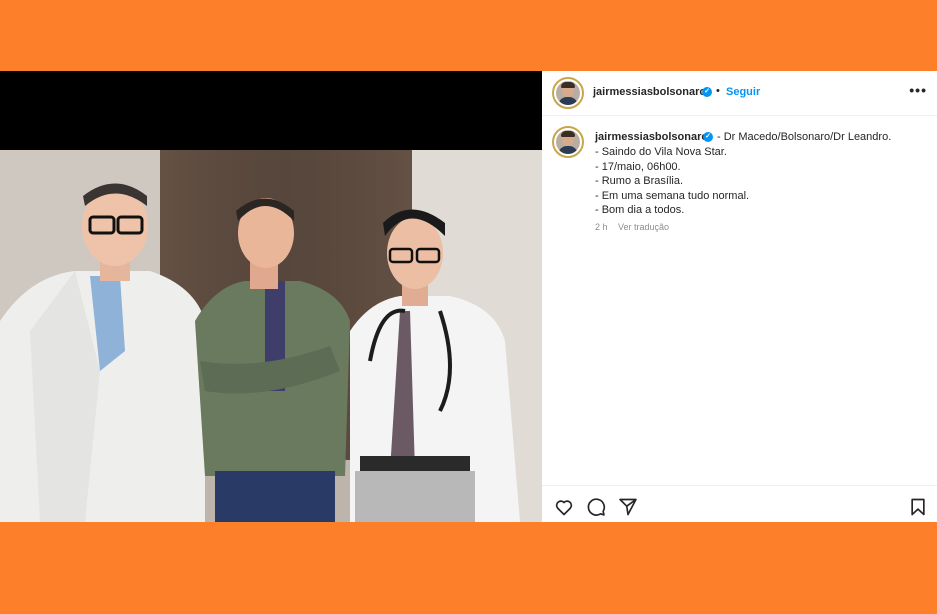 Image resolution: width=937 pixels, height=614 pixels. What do you see at coordinates (601, 227) in the screenshot?
I see `post-time: 2 h` at bounding box center [601, 227].